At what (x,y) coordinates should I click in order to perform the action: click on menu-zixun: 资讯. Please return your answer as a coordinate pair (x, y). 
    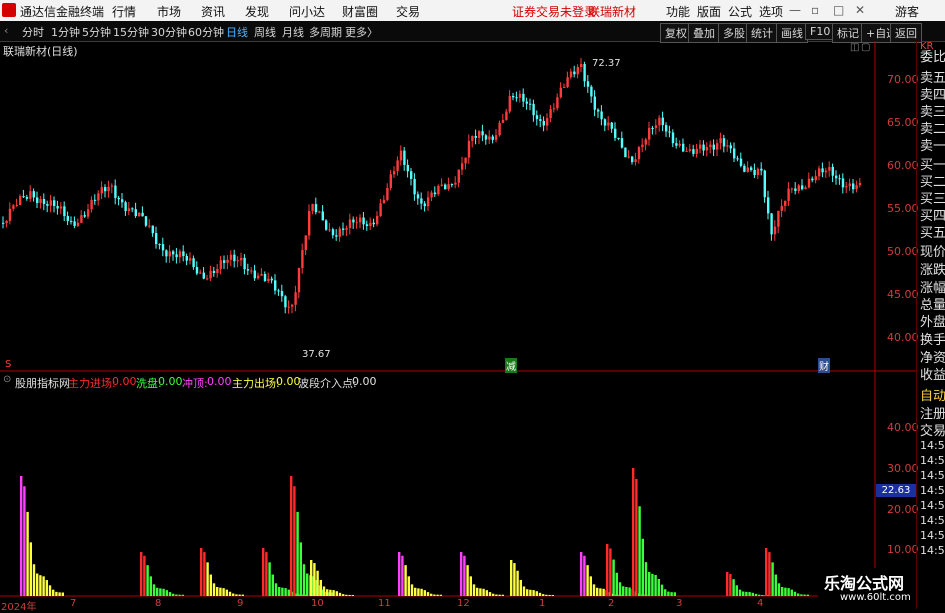
    Looking at the image, I should click on (213, 11).